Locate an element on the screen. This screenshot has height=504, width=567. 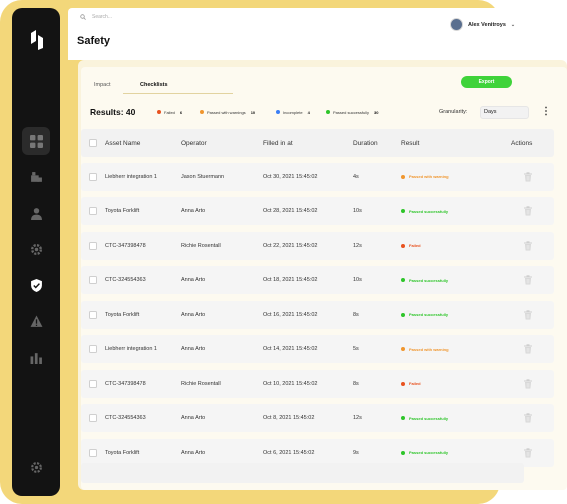
result-status: Passed with warning is located at coordinates (425, 176).